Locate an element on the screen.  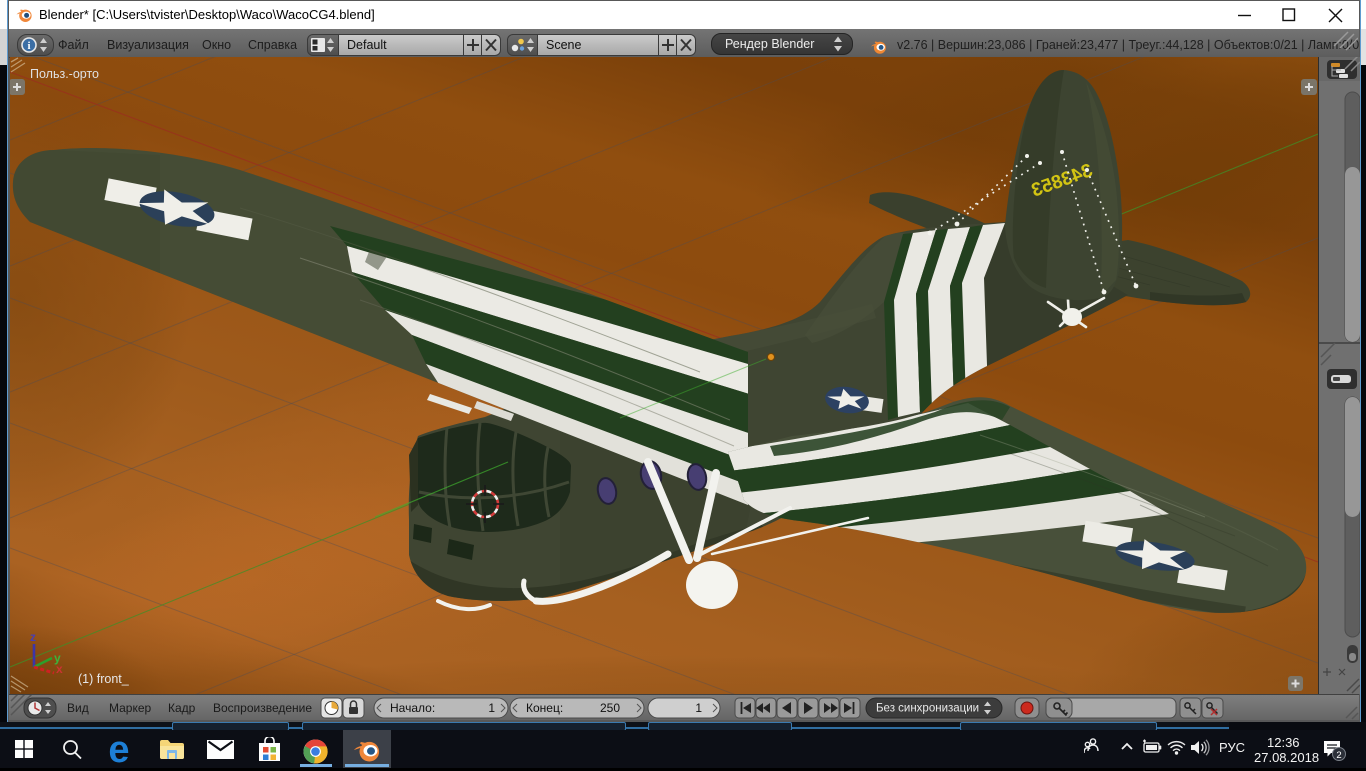
svg-text: 12:36 is located at coordinates (1283, 743).